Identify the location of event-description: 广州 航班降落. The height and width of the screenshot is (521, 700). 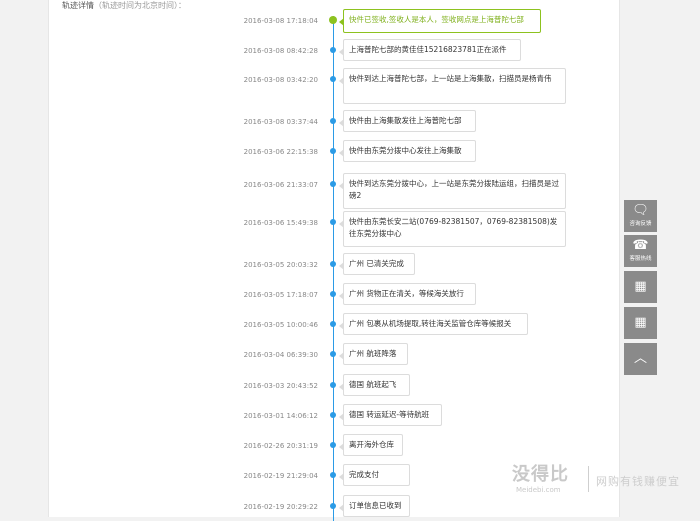
(373, 354).